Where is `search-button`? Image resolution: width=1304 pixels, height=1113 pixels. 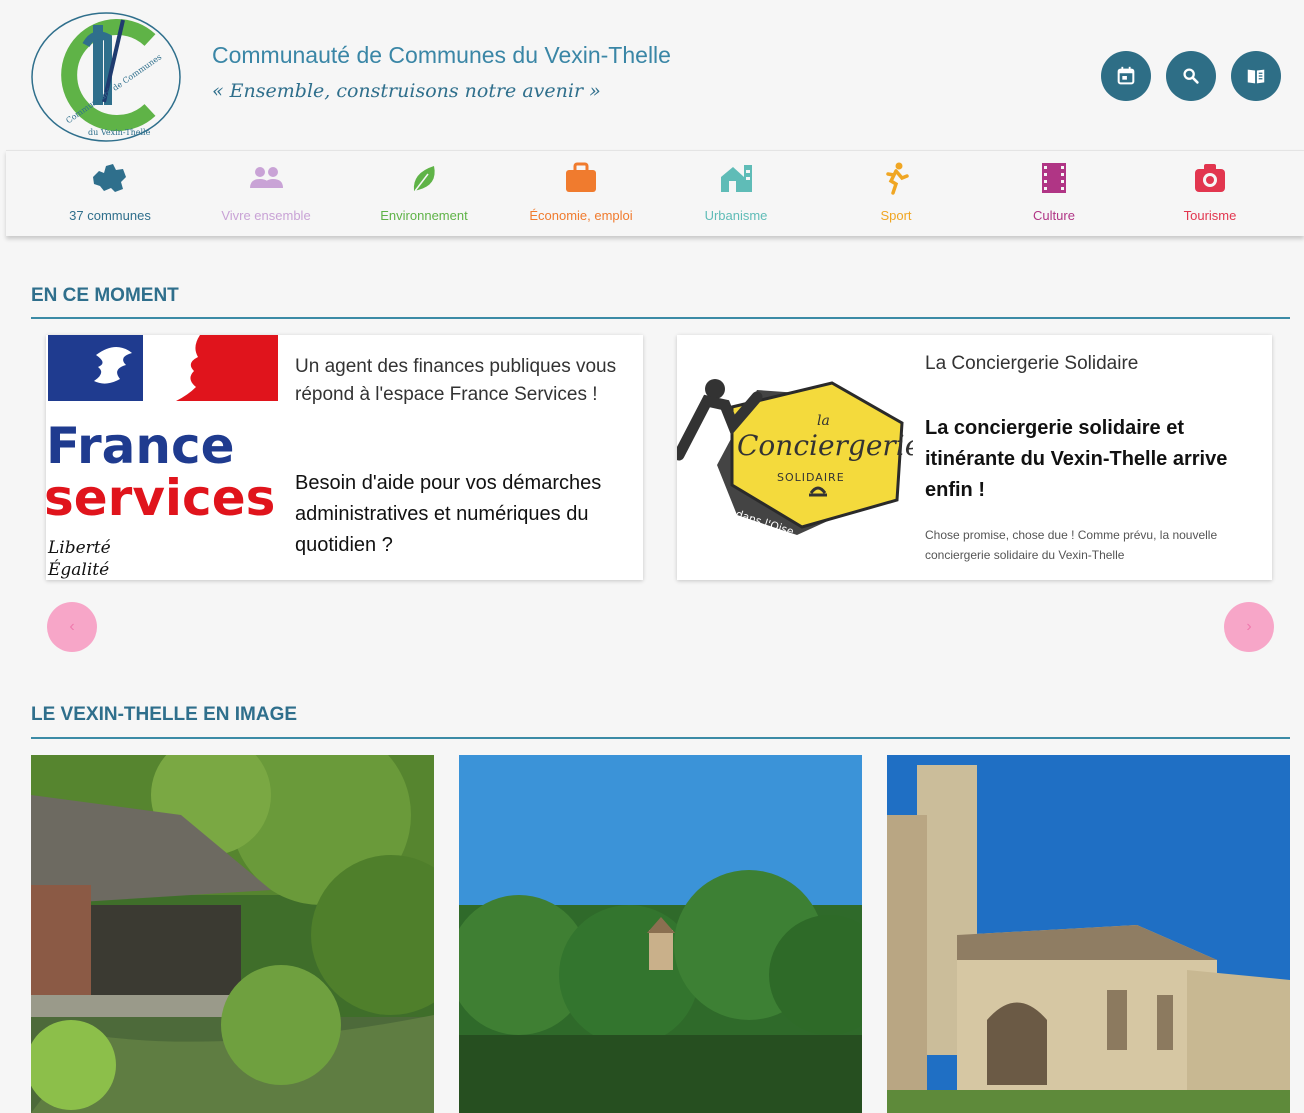
search-button is located at coordinates (1191, 76).